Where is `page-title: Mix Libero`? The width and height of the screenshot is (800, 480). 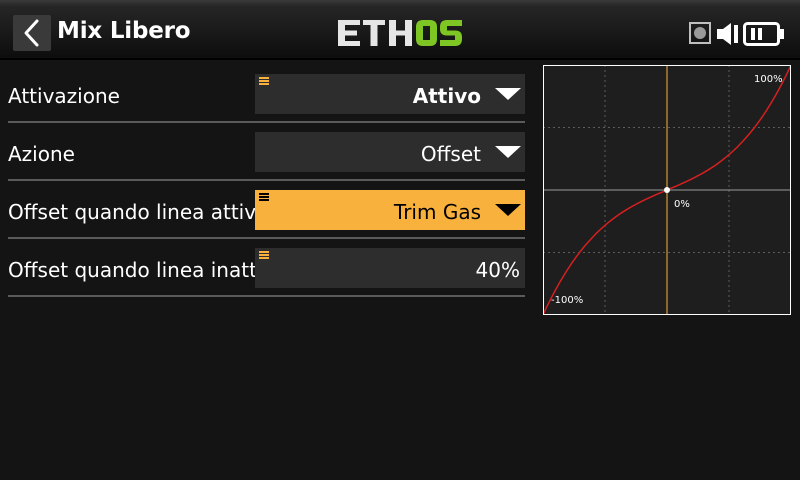 page-title: Mix Libero is located at coordinates (124, 31).